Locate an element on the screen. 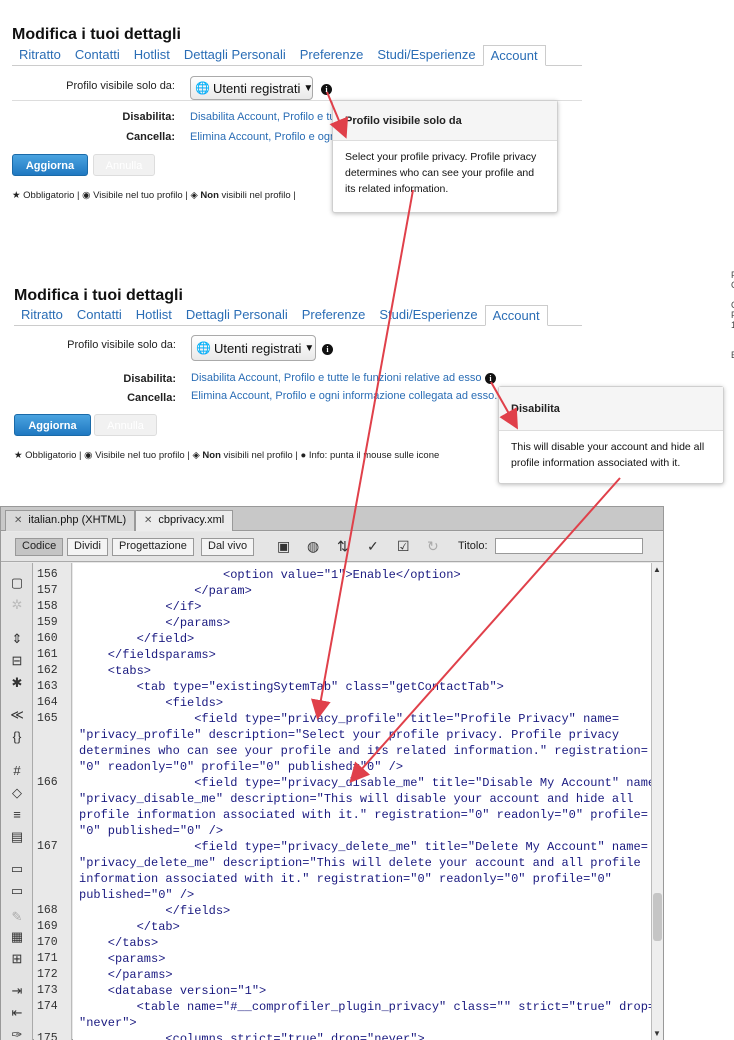  recent-snippets-icon: ▦ is located at coordinates (17, 937).